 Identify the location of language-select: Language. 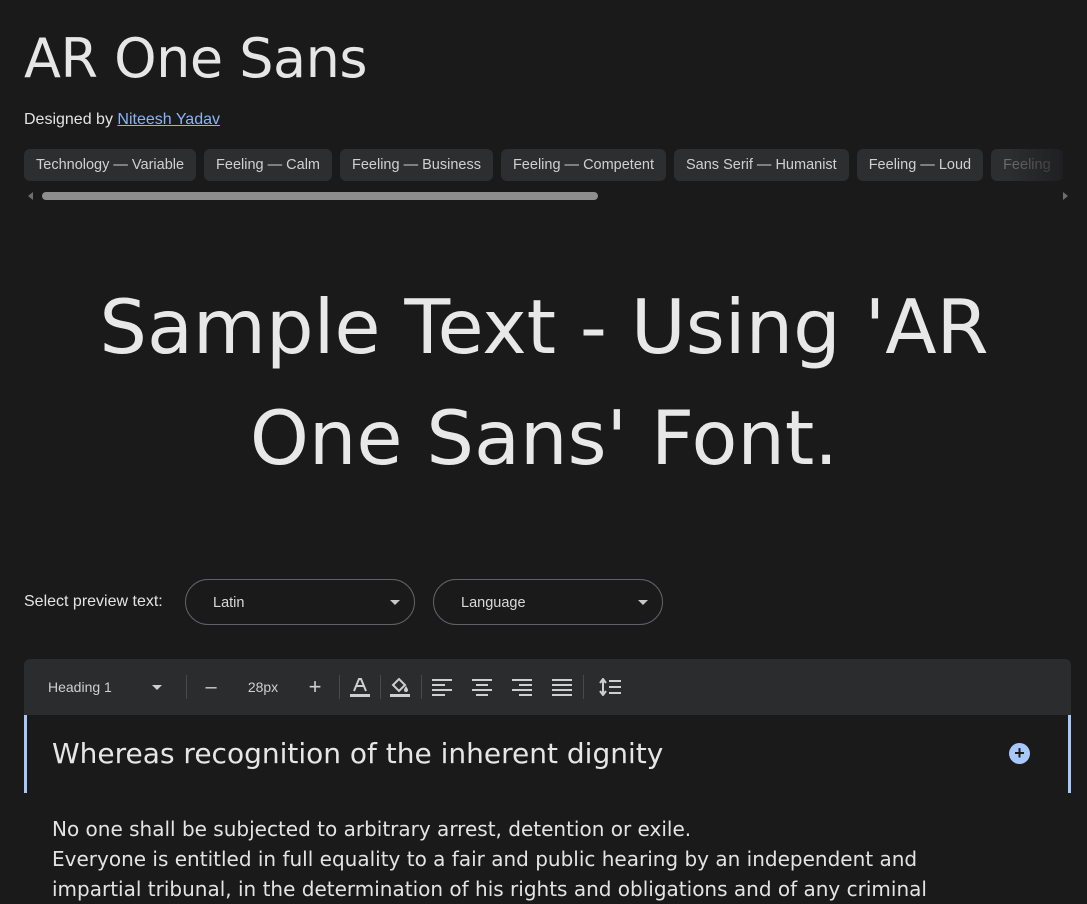
(548, 602).